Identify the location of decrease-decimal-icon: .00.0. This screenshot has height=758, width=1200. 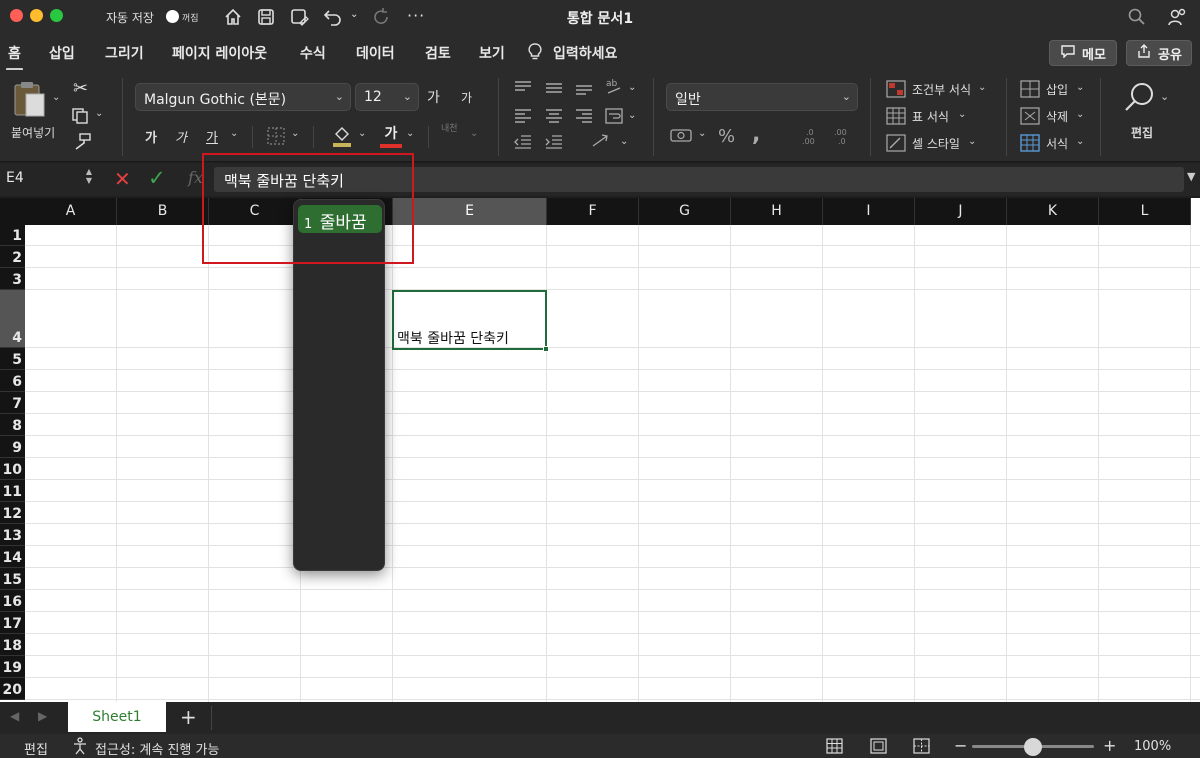
(843, 136).